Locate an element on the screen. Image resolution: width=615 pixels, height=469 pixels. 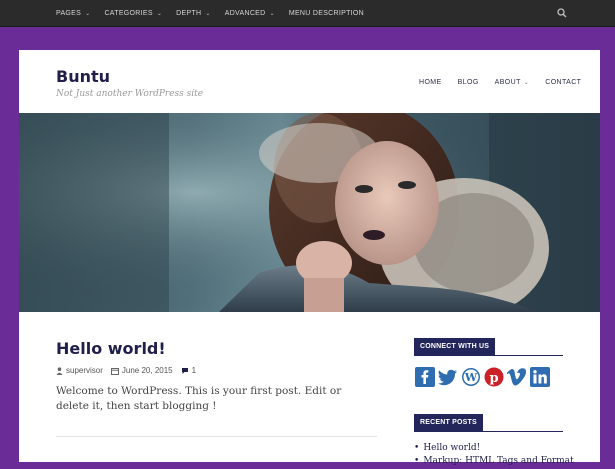
top-menu-label: MENU DESCRIPTION is located at coordinates (326, 13).